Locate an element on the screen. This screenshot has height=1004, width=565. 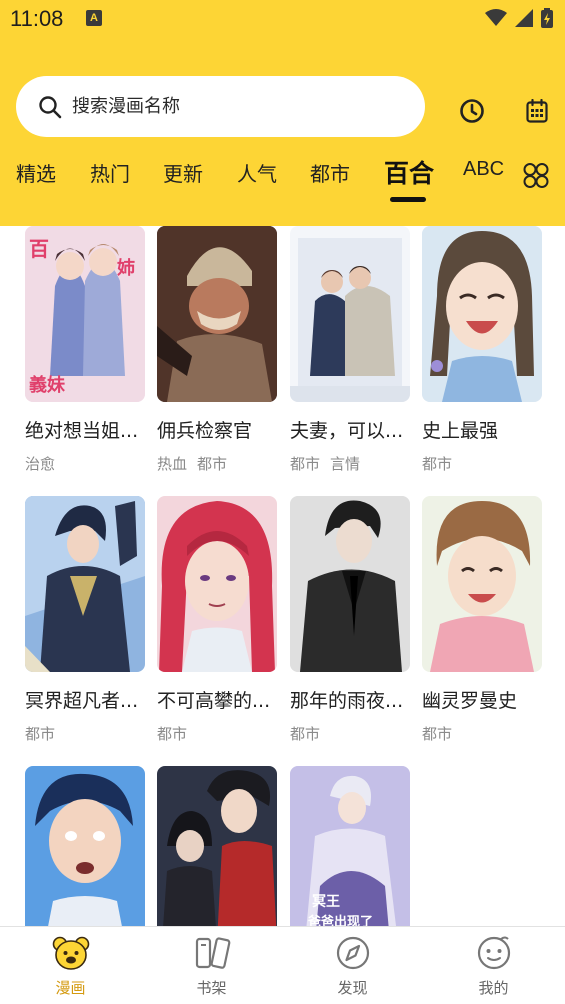
nav-label: 漫画 is located at coordinates (70, 988).